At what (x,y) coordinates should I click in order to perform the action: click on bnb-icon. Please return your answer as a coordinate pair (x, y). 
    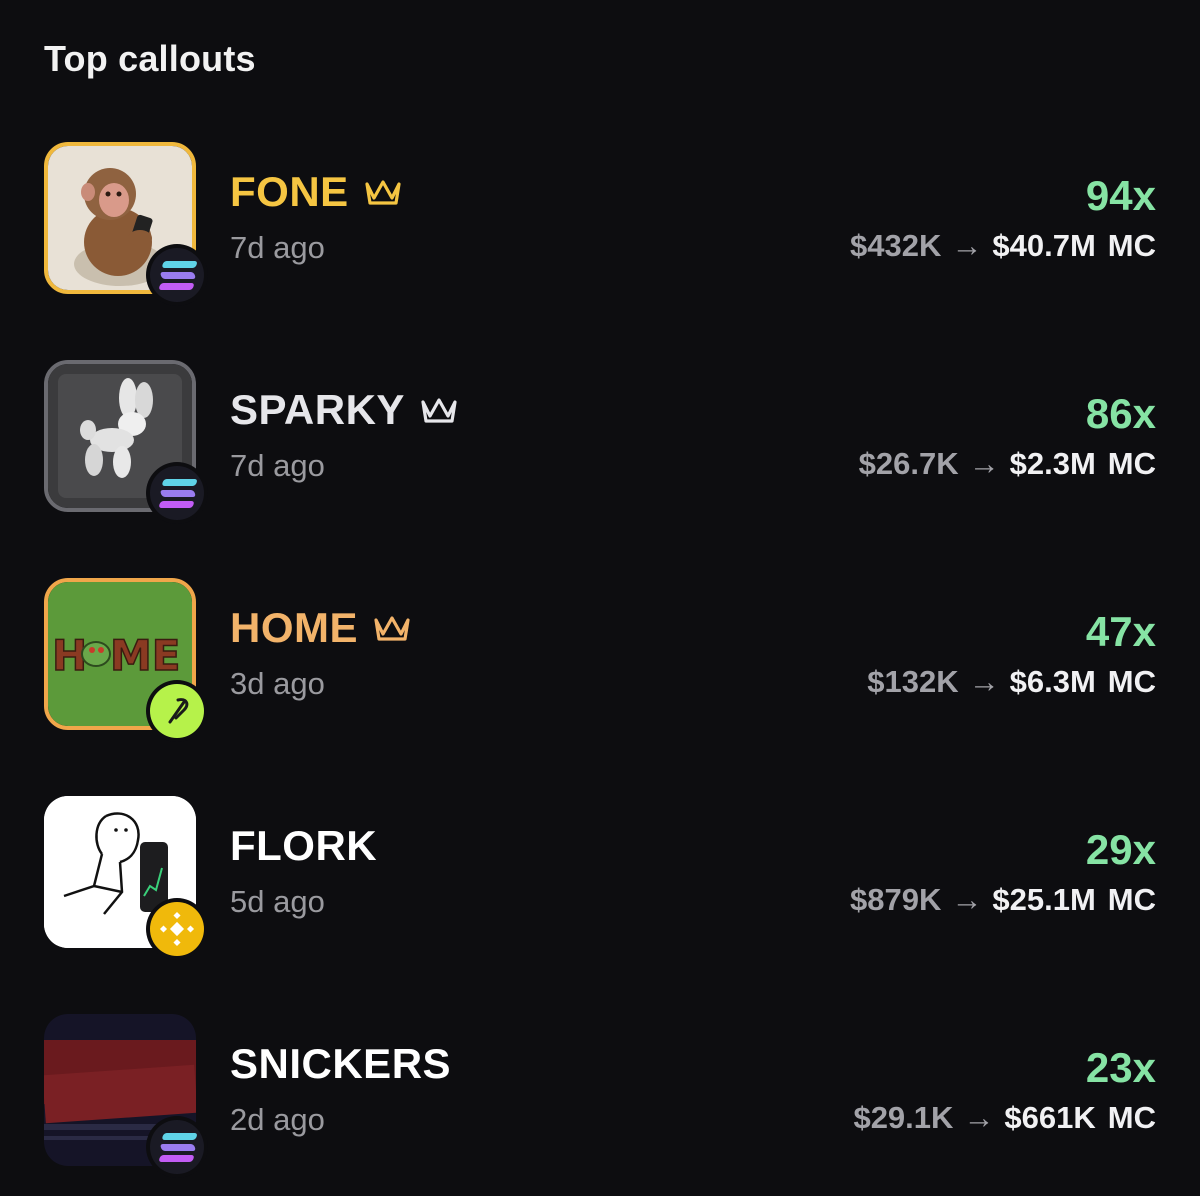
    Looking at the image, I should click on (177, 929).